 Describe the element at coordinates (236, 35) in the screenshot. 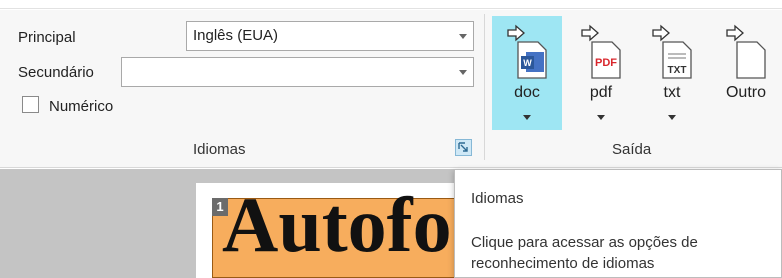

I see `primary-language-value: Inglês (EUA)` at that location.